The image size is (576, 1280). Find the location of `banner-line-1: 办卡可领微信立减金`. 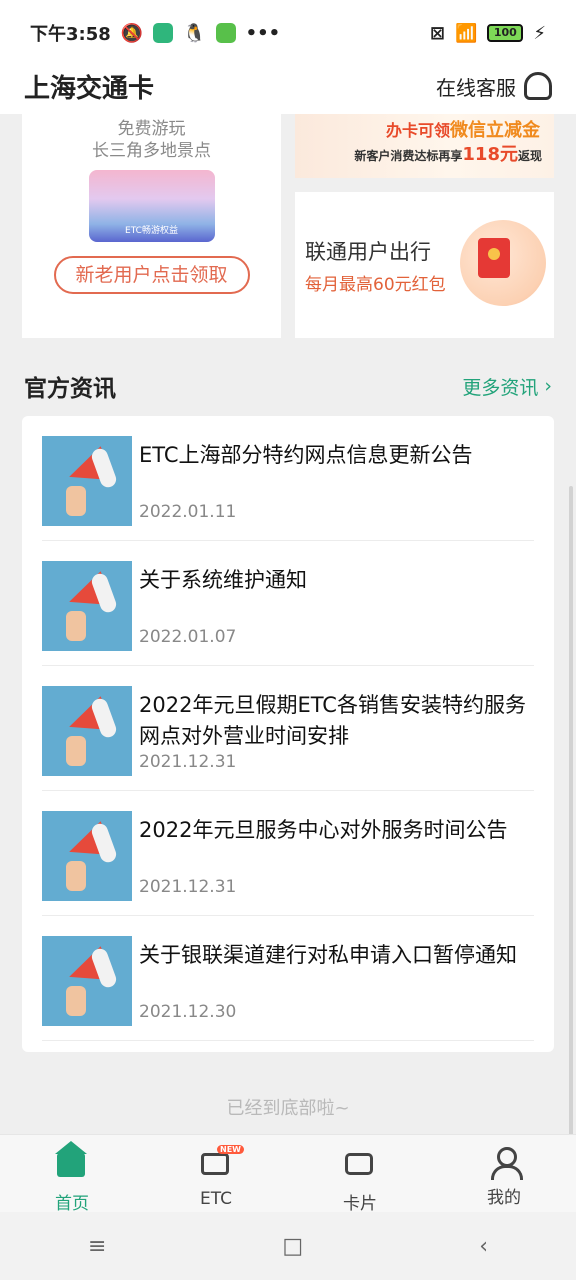

banner-line-1: 办卡可领微信立减金 is located at coordinates (462, 130).